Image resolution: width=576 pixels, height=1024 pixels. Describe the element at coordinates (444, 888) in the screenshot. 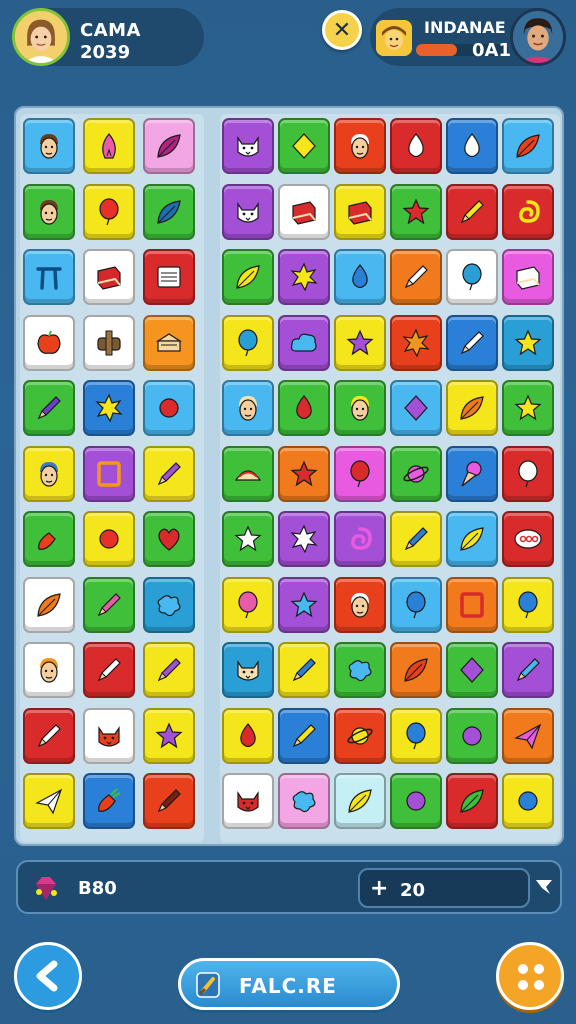

I see `bonus-panel: + 20` at that location.